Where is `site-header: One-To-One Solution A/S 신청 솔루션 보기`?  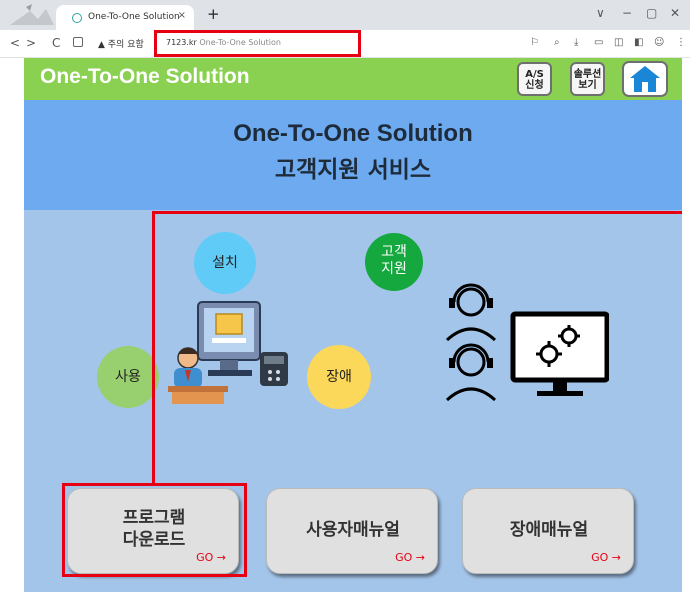 site-header: One-To-One Solution A/S 신청 솔루션 보기 is located at coordinates (353, 79).